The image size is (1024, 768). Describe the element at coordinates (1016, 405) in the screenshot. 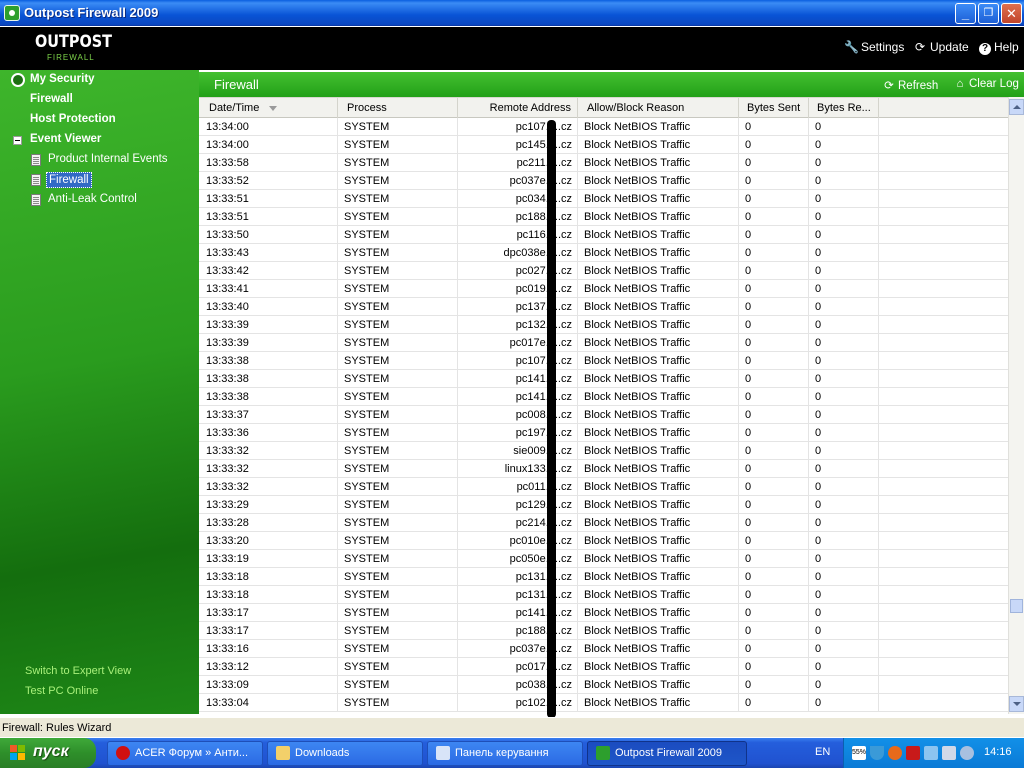

I see `vertical-scrollbar` at that location.